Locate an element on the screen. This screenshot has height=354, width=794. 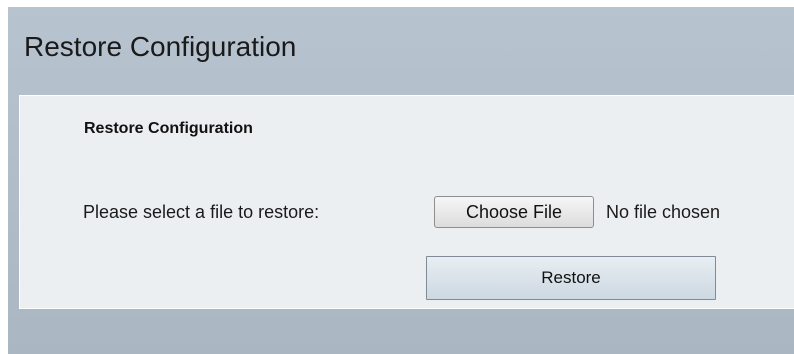
section-title: Restore Configuration is located at coordinates (168, 128).